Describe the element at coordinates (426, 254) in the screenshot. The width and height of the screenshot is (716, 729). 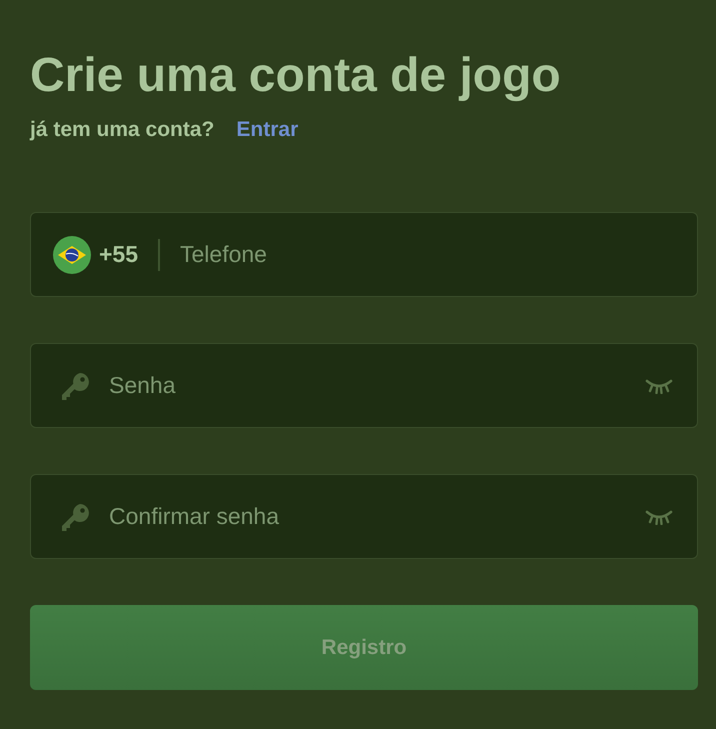
I see `phone-input: Telefone` at that location.